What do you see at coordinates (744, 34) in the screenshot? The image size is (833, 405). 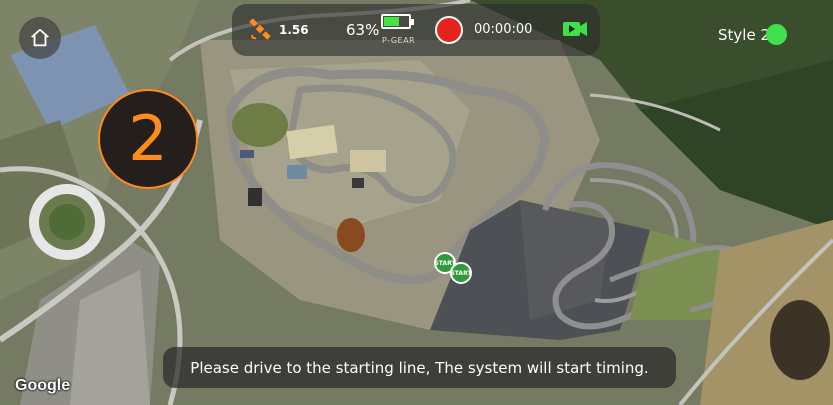 I see `style-label: Style 2` at bounding box center [744, 34].